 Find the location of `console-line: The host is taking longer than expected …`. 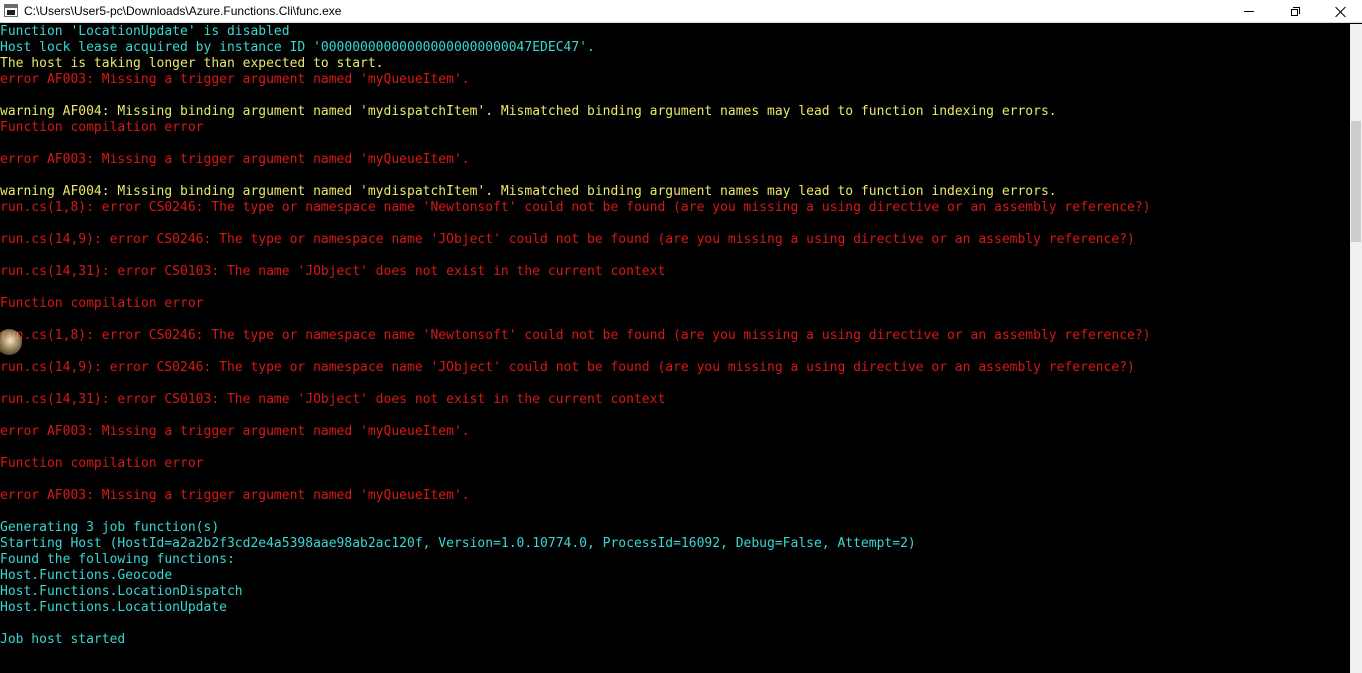

console-line: The host is taking longer than expected … is located at coordinates (192, 63).